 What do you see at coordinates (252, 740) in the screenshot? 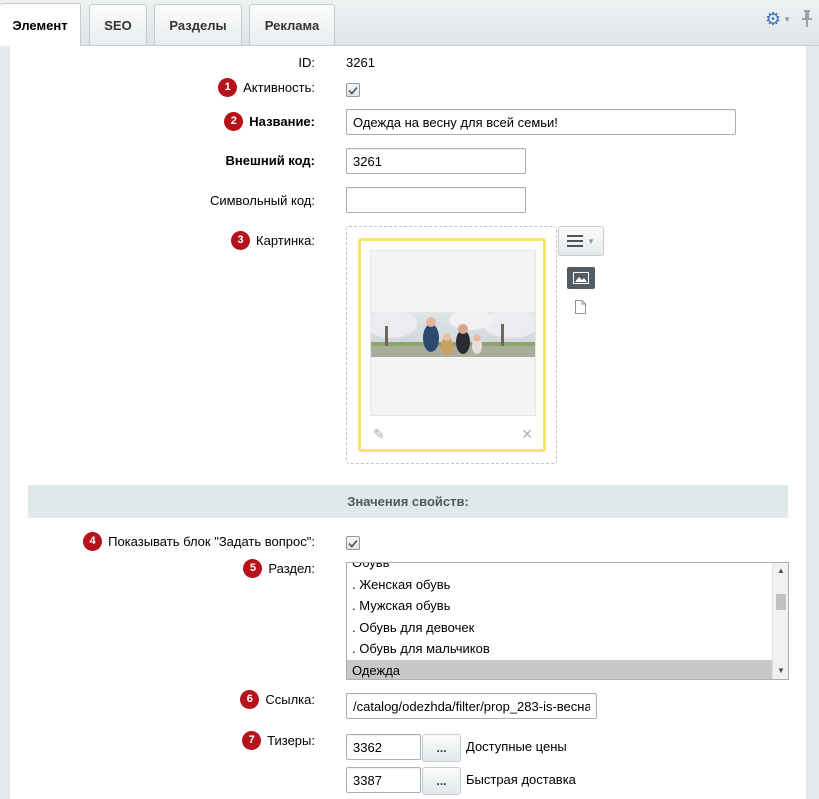
I see `step-badge: 7` at bounding box center [252, 740].